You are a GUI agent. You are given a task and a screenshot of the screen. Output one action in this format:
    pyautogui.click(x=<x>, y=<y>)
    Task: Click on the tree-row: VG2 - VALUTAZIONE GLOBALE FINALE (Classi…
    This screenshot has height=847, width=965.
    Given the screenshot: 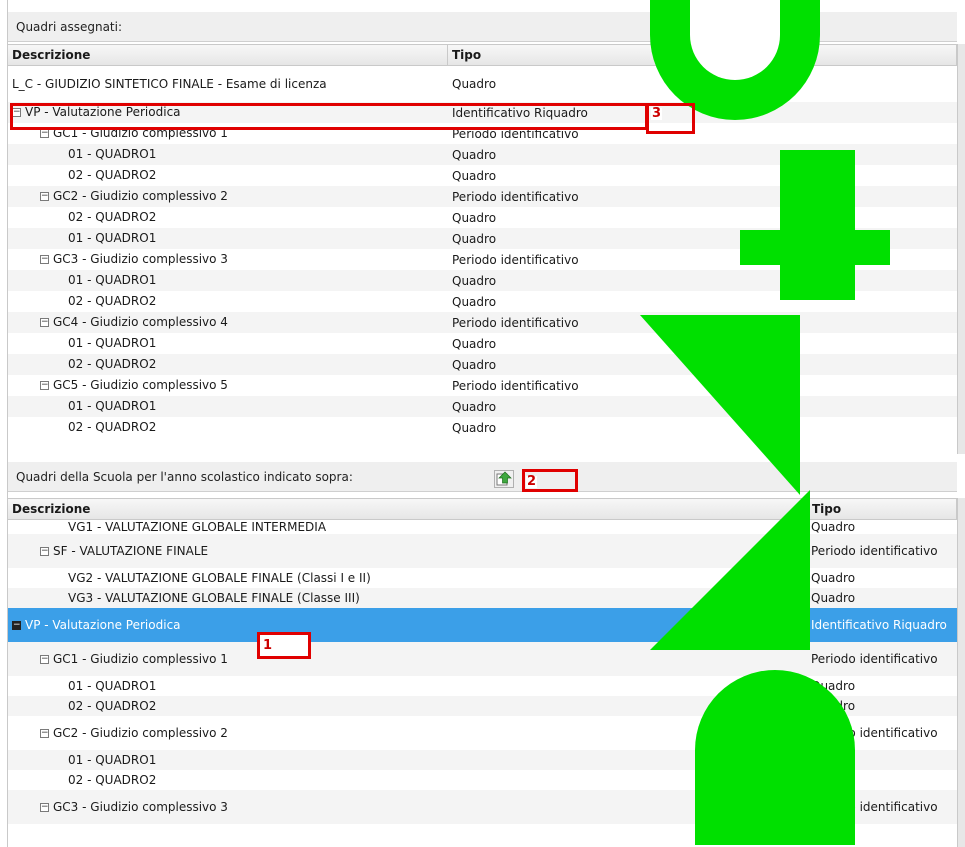 What is the action you would take?
    pyautogui.click(x=482, y=578)
    